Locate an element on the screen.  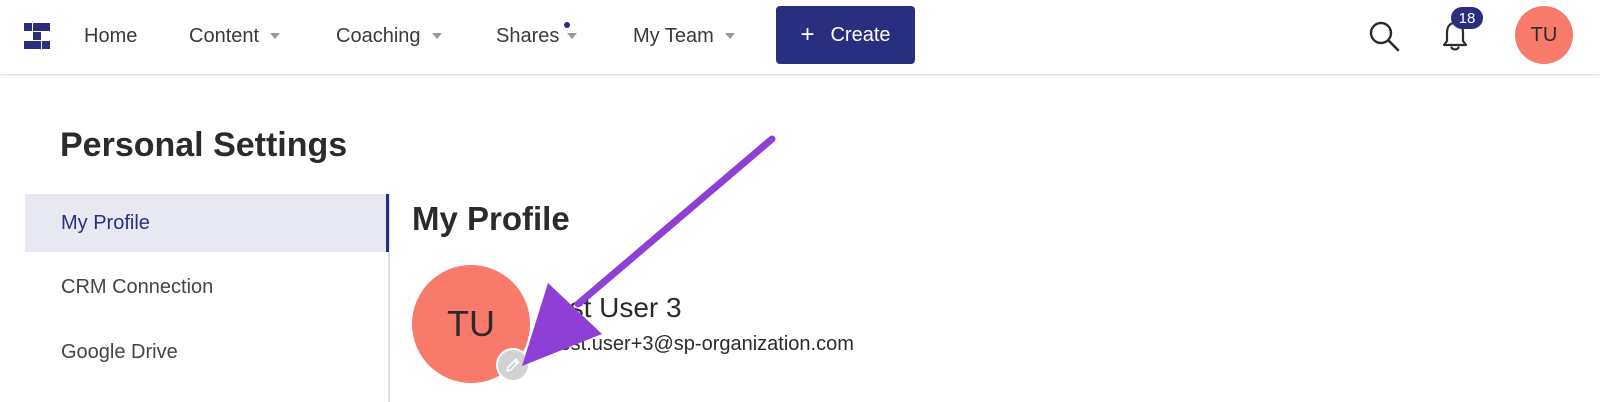
nav-my-team: My Team is located at coordinates (684, 36).